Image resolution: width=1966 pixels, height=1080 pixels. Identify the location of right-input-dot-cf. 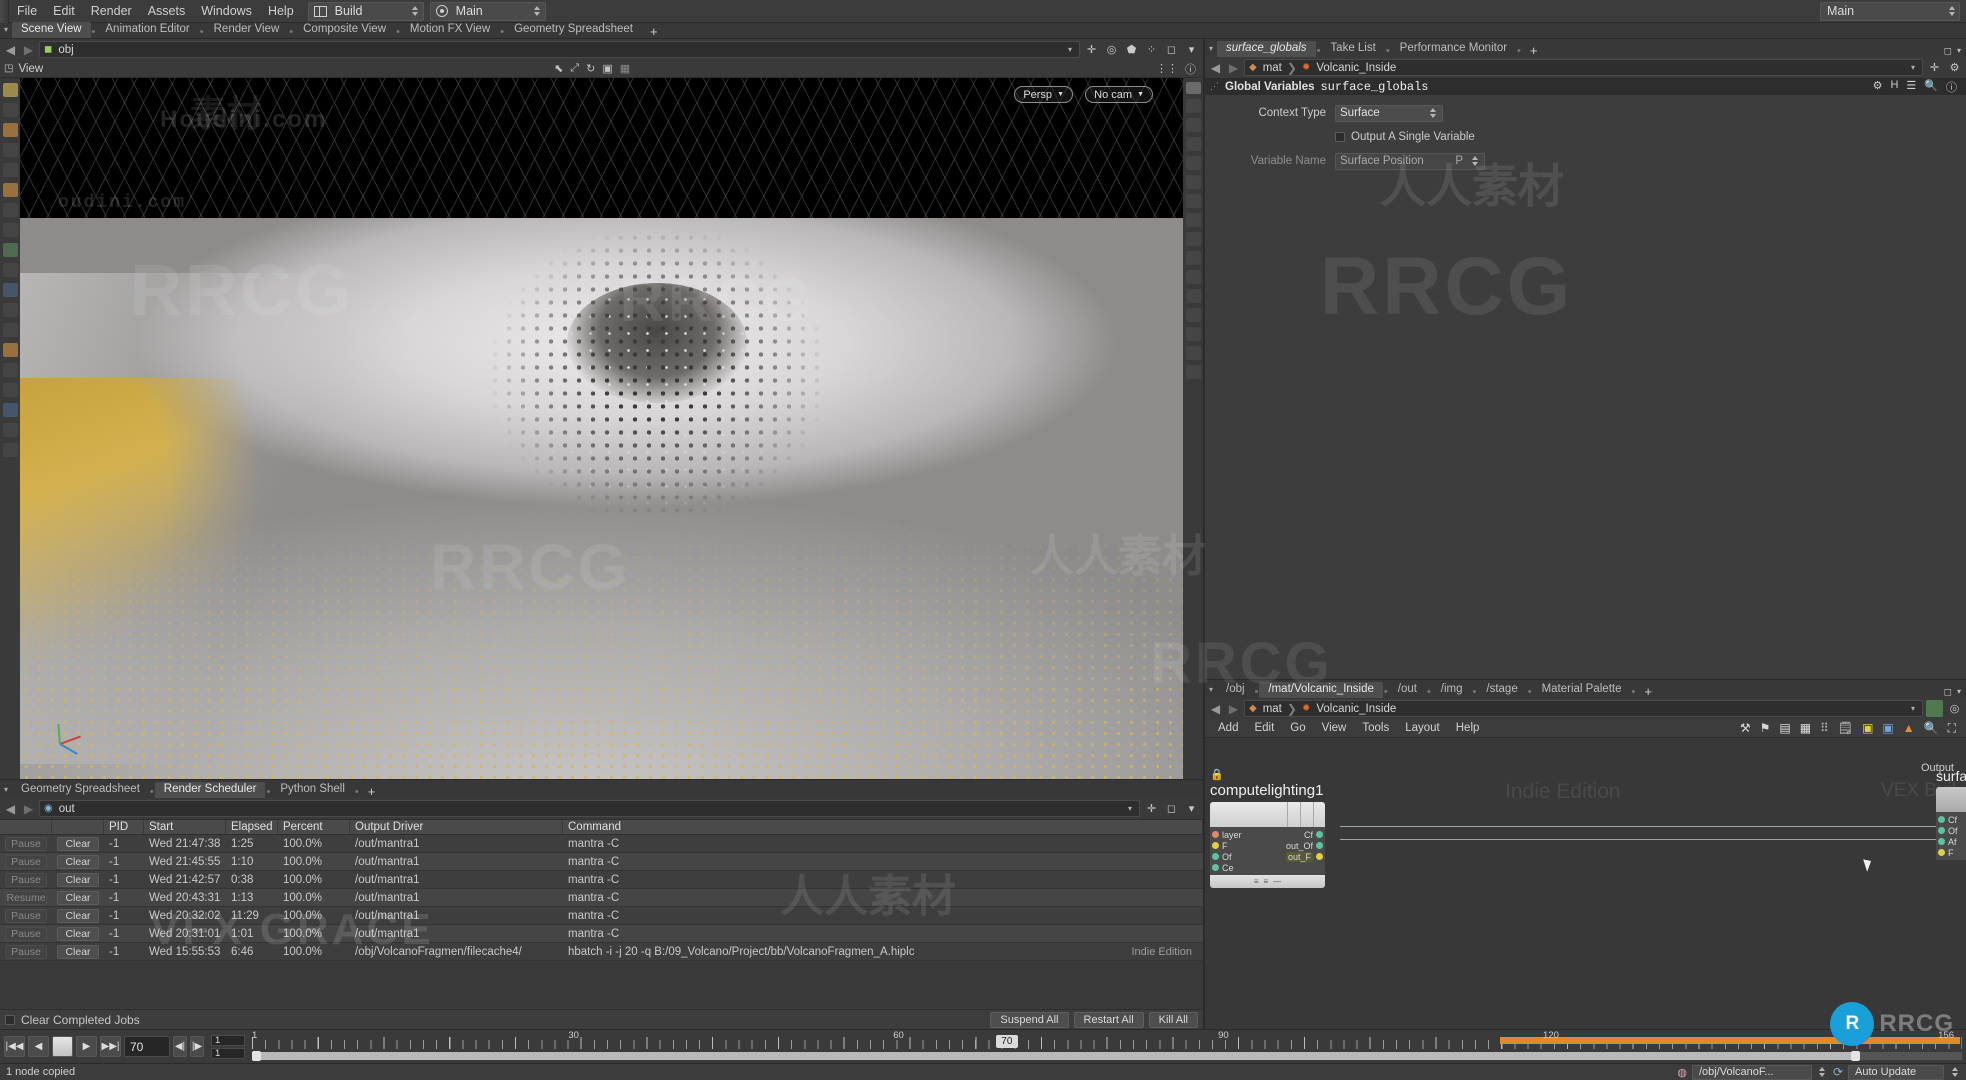
(1941, 819).